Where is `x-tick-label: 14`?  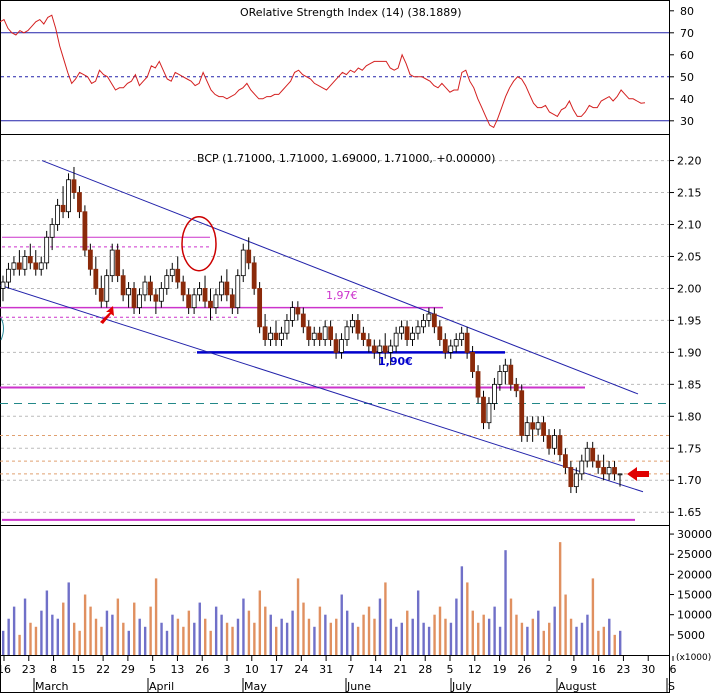 x-tick-label: 14 is located at coordinates (376, 669).